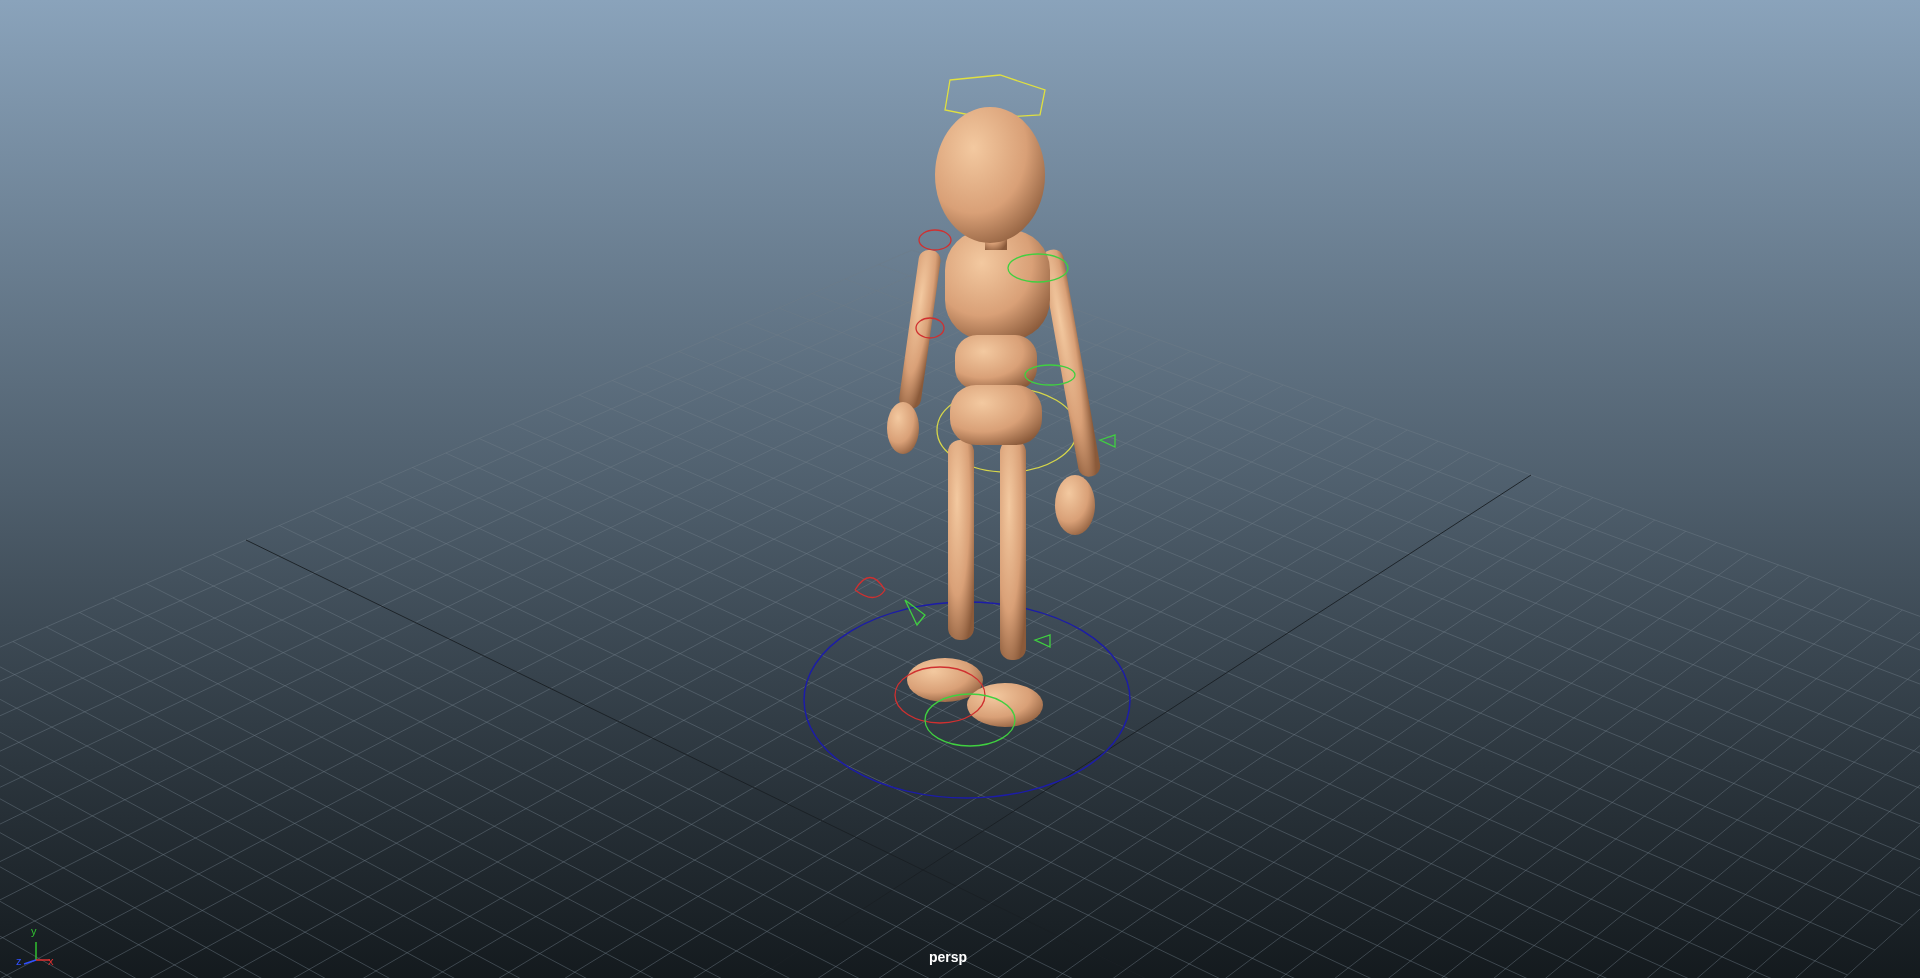 The width and height of the screenshot is (1920, 978). Describe the element at coordinates (948, 957) in the screenshot. I see `camera-label: persp` at that location.